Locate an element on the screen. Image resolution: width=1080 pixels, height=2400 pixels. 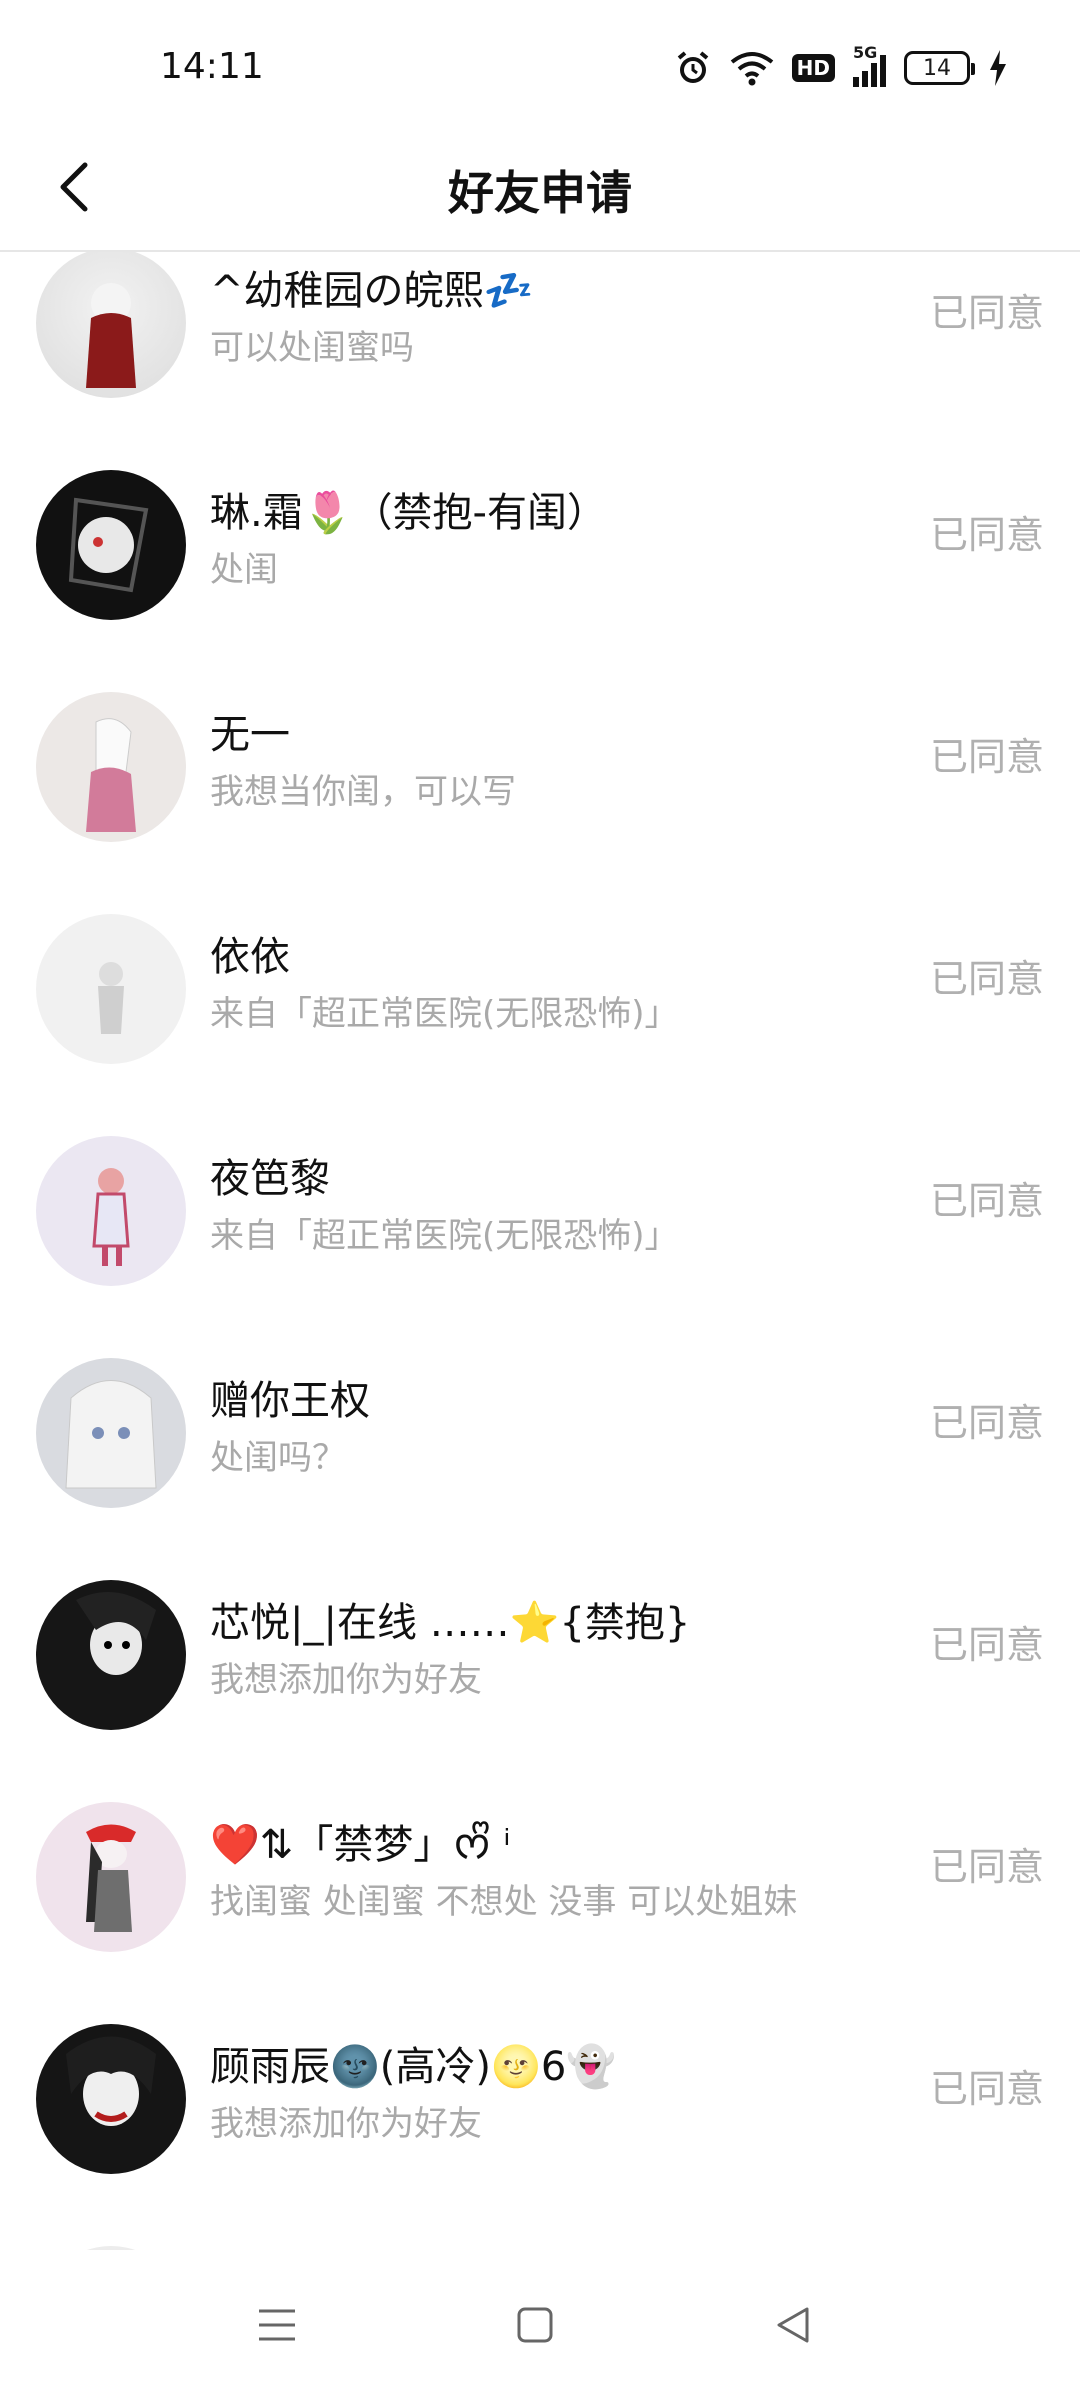
list-item: ^幼稚园の皖熙💤 可以处闺蜜吗 已同意 is located at coordinates (540, 348).